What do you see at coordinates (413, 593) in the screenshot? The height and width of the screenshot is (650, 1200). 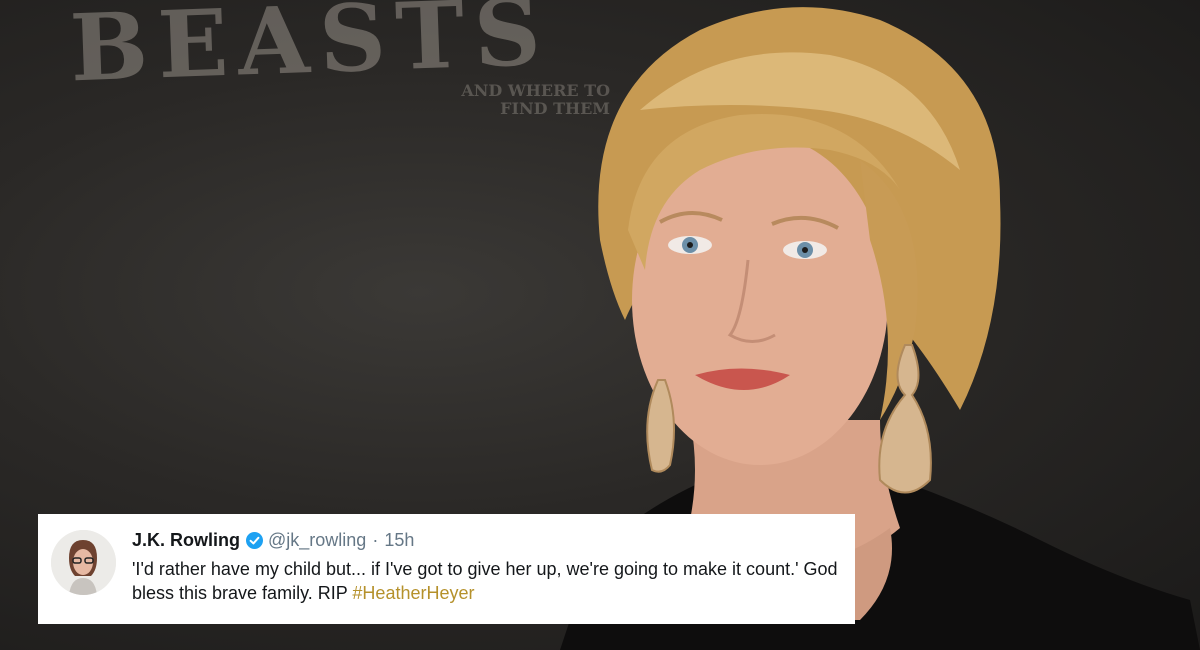 I see `hashtag-link: #HeatherHeyer` at bounding box center [413, 593].